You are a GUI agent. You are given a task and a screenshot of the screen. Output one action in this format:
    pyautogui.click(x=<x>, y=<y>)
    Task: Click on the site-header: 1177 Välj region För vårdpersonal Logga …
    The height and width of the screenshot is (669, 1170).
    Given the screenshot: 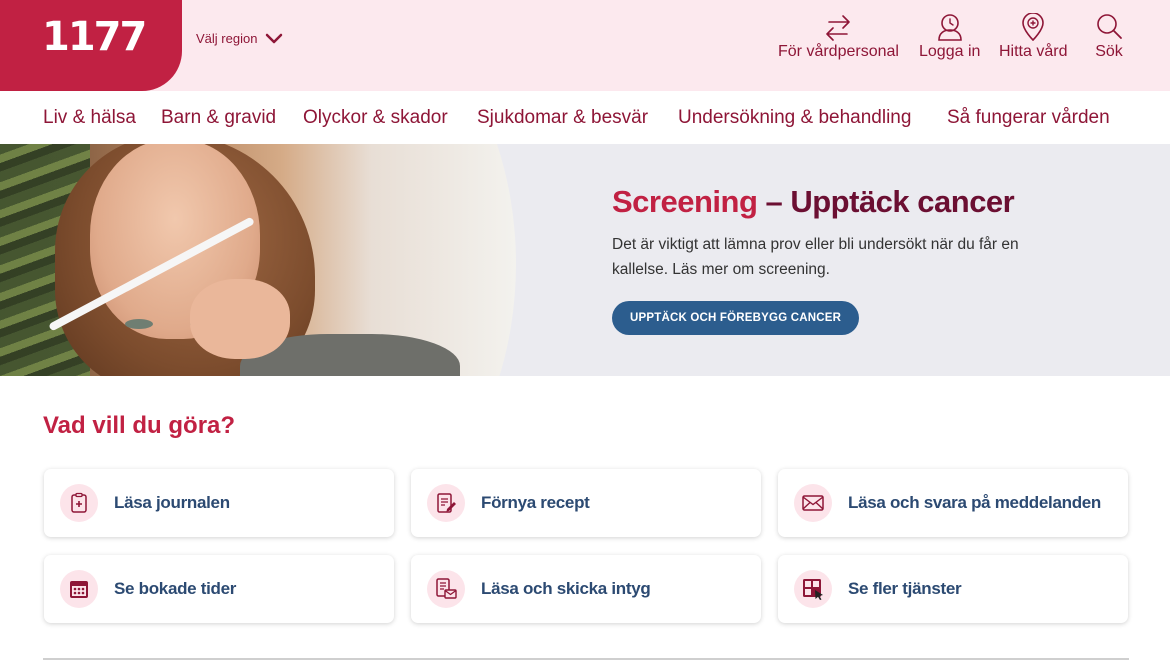 What is the action you would take?
    pyautogui.click(x=585, y=45)
    